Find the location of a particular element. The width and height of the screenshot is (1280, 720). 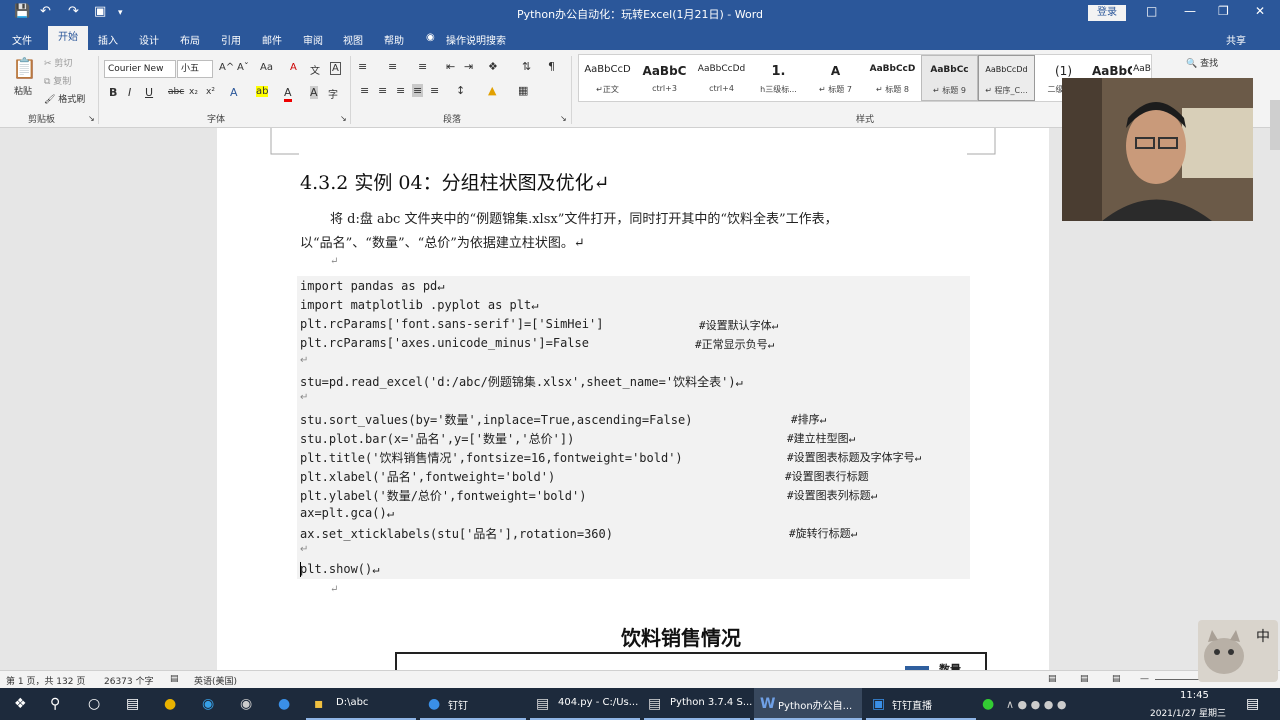

style-normal: AaBbCcD ↵正文 is located at coordinates (607, 78).